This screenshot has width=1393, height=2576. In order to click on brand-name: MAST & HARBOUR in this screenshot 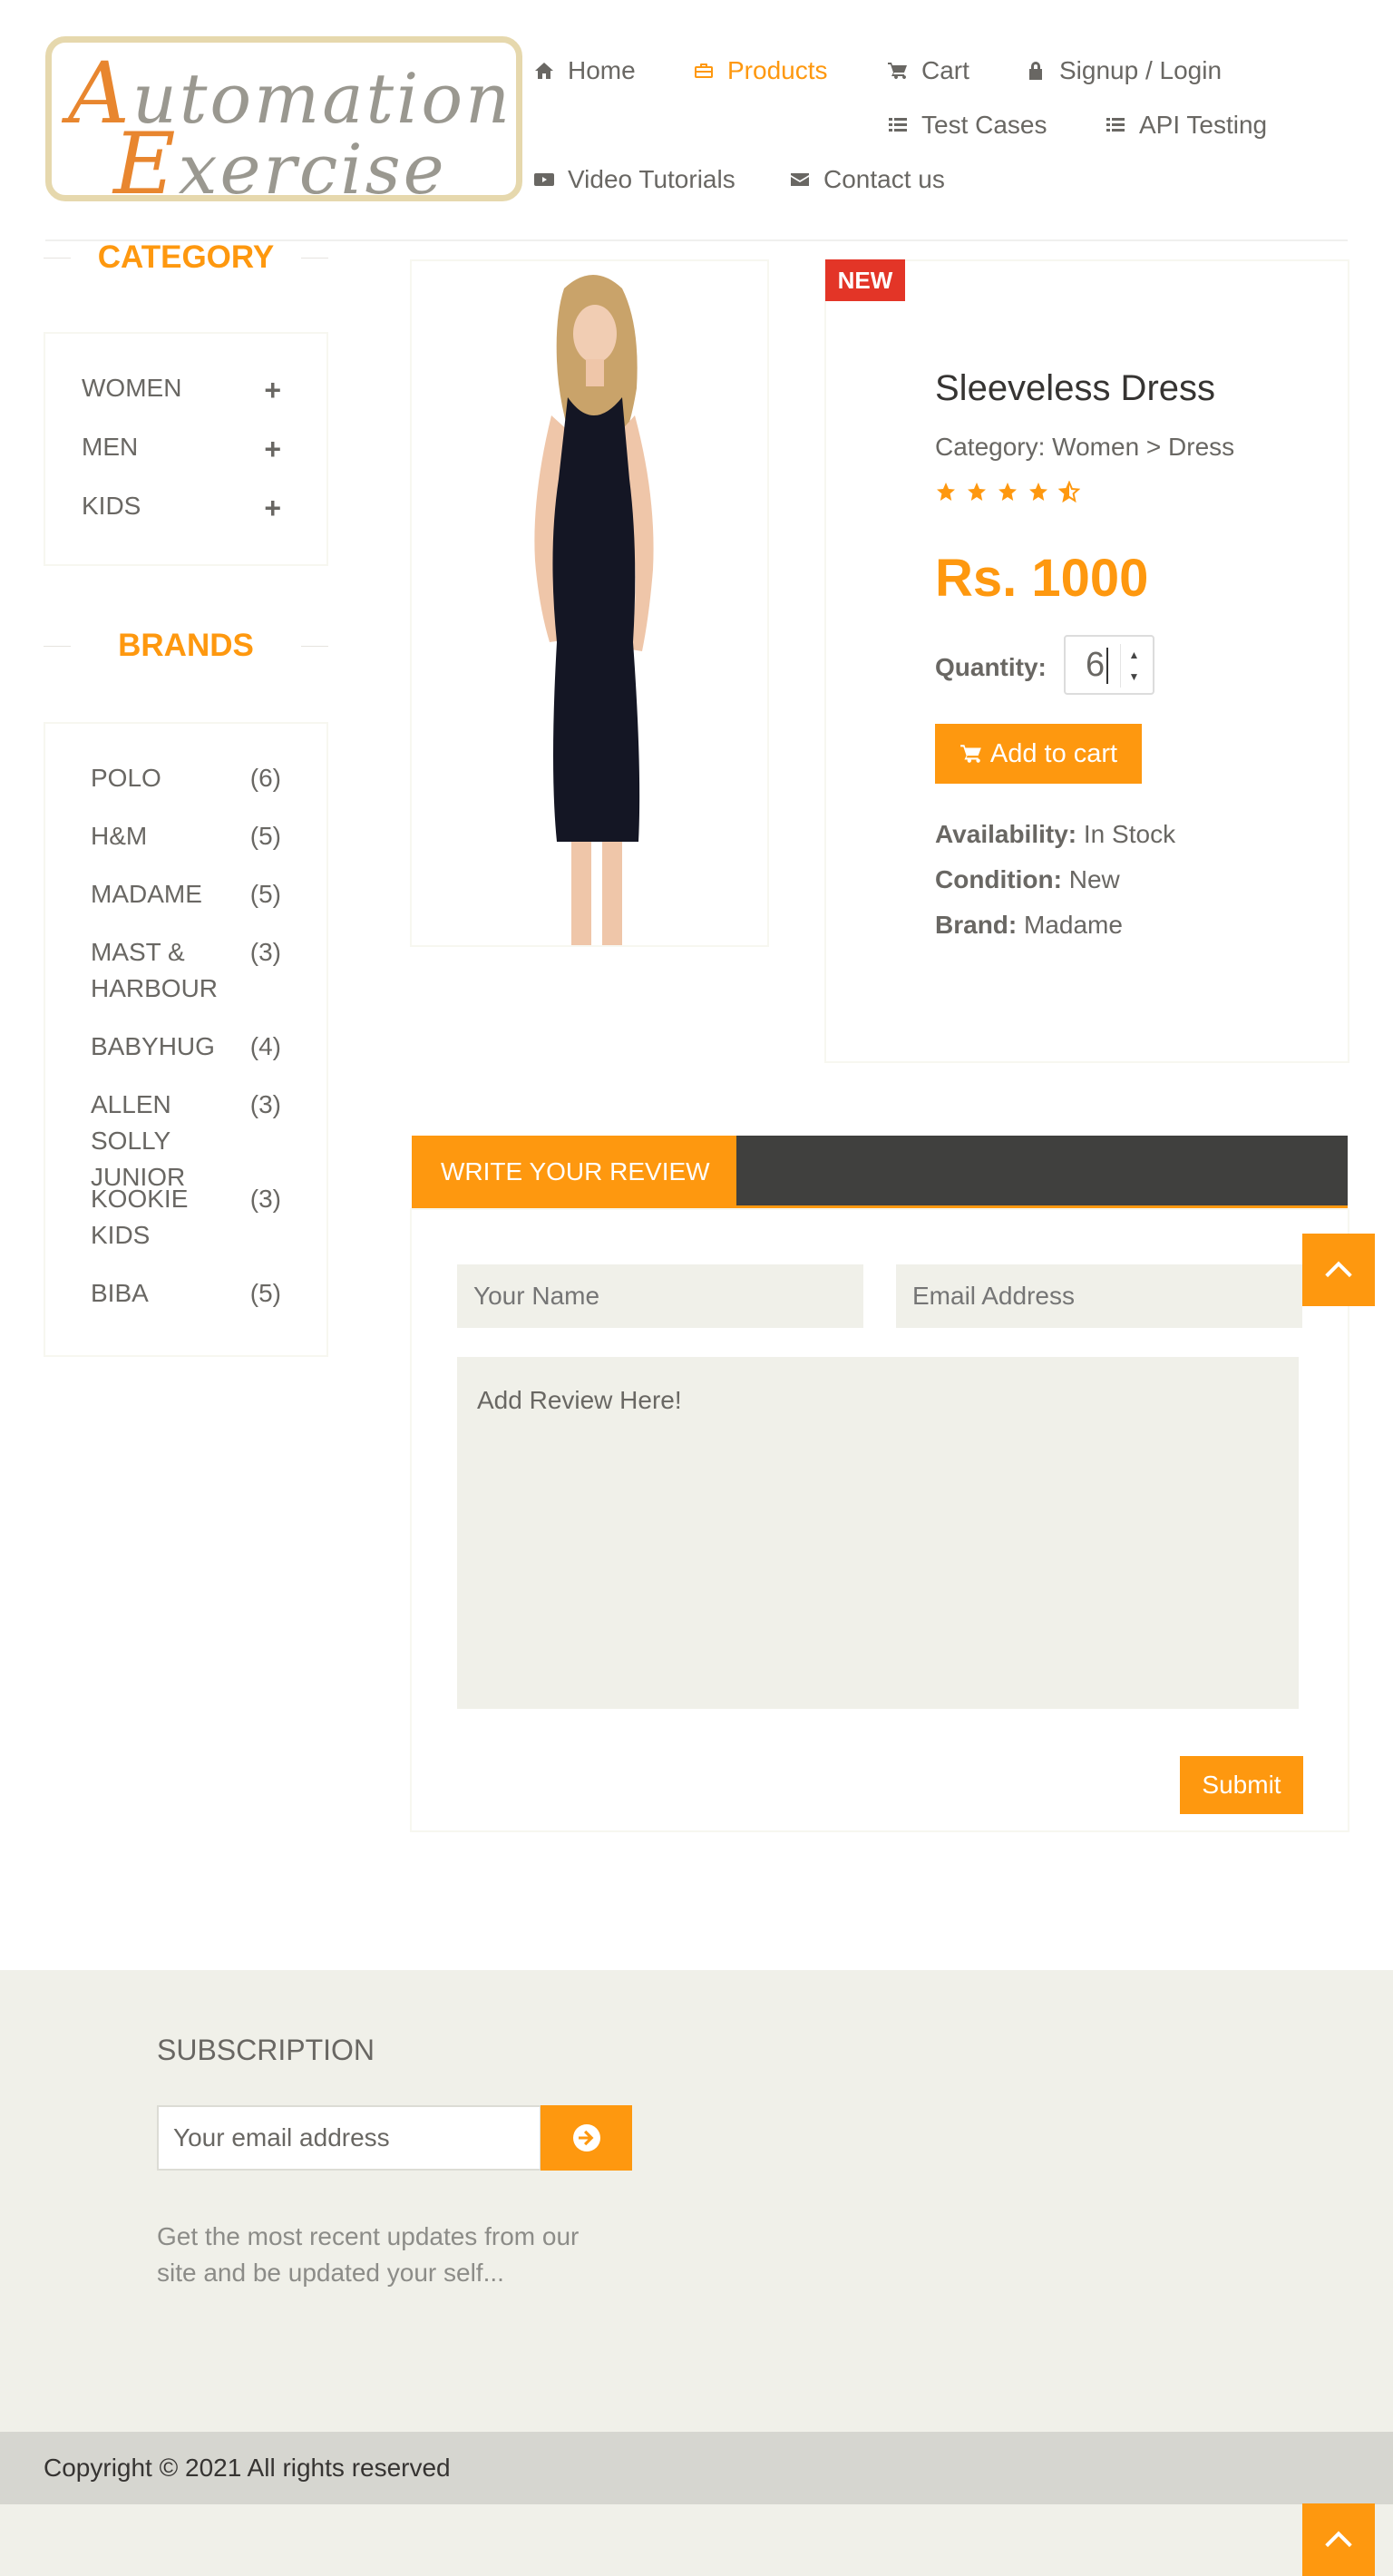, I will do `click(155, 970)`.